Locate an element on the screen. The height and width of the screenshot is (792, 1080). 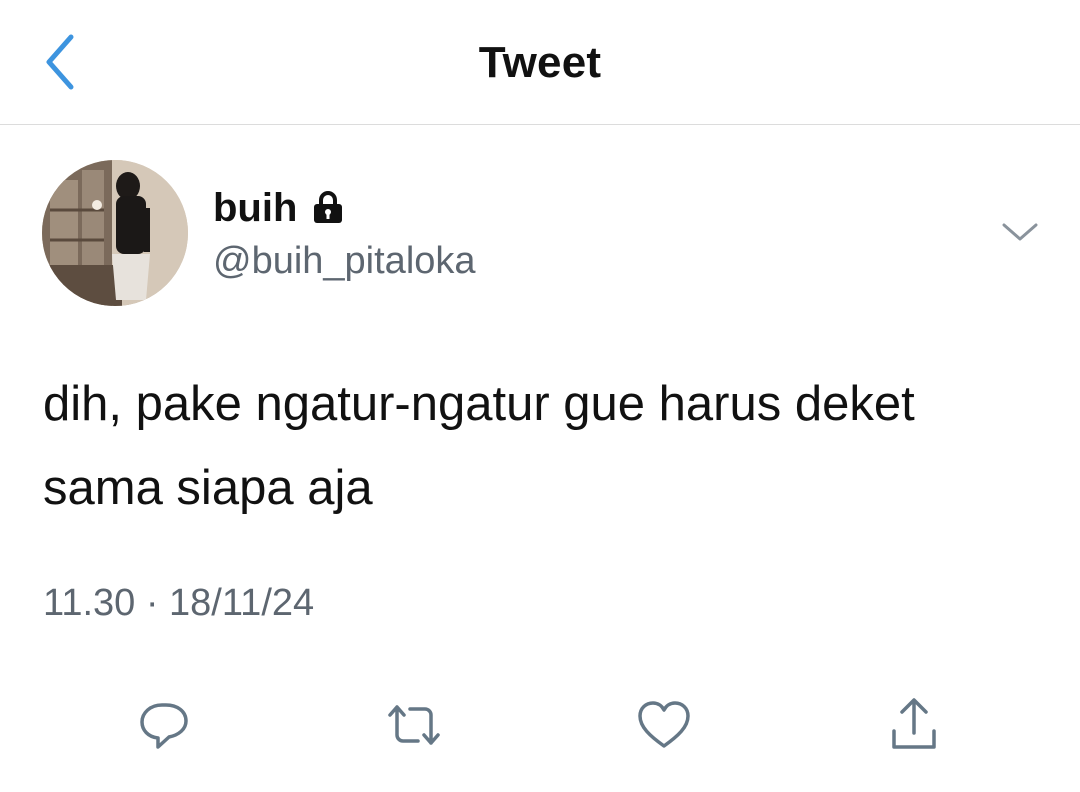
retweet-icon is located at coordinates (414, 725).